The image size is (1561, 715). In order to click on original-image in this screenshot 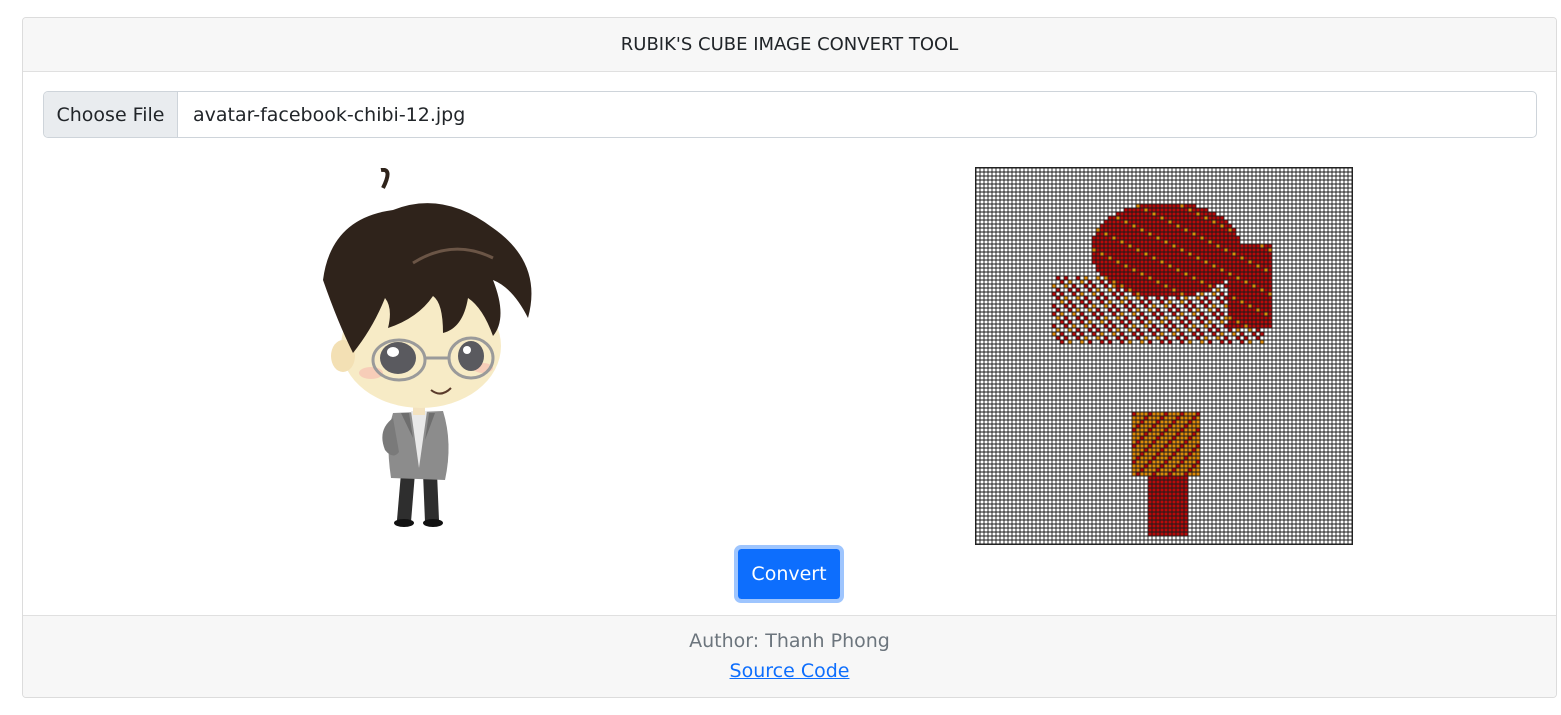, I will do `click(427, 347)`.